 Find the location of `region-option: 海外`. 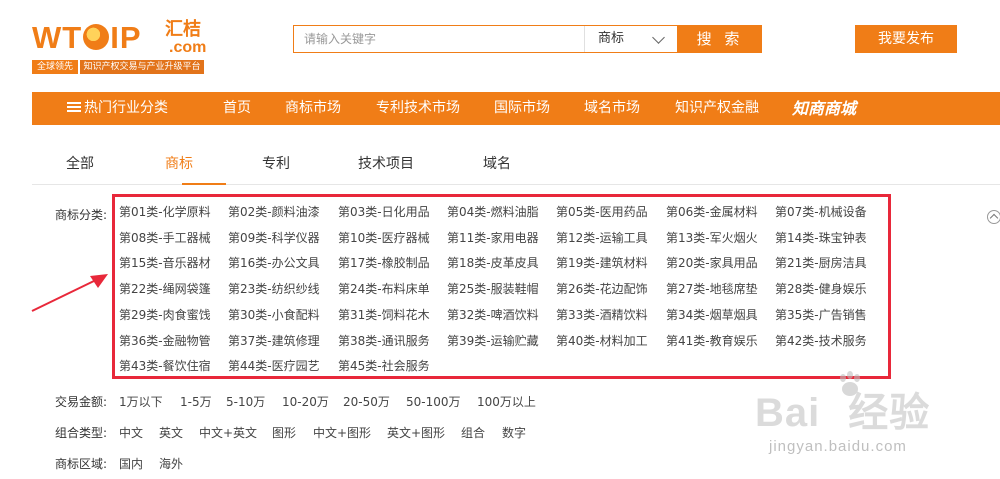

region-option: 海外 is located at coordinates (171, 464).